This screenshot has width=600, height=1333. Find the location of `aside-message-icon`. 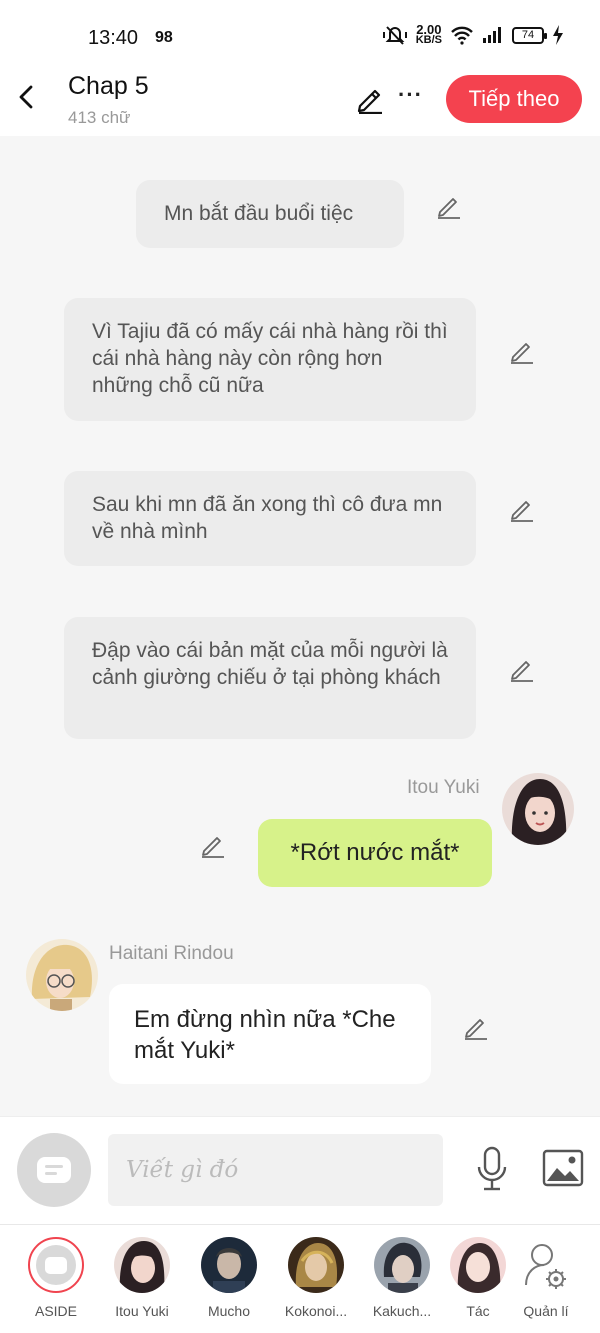

aside-message-icon is located at coordinates (54, 1170).